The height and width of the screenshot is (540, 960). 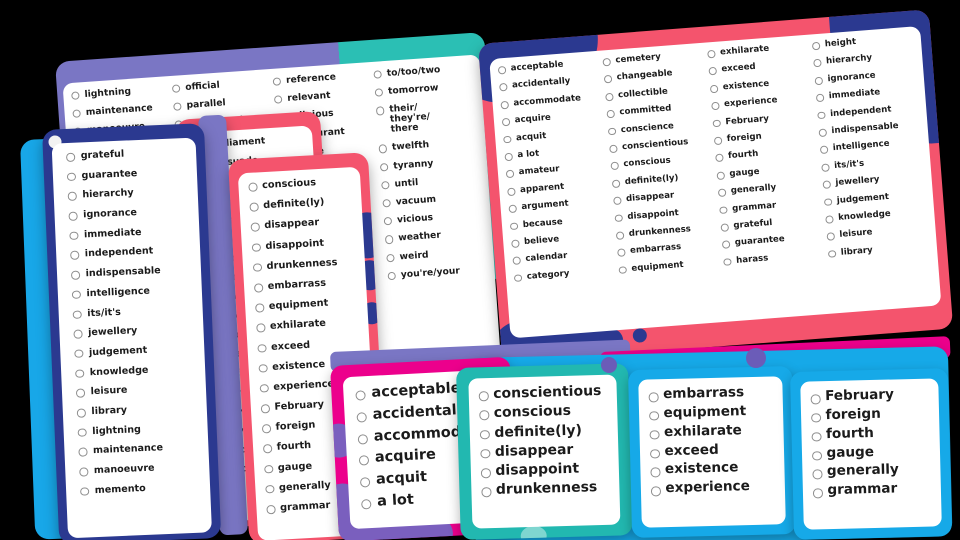 I want to click on word-list-item: until, so click(x=431, y=181).